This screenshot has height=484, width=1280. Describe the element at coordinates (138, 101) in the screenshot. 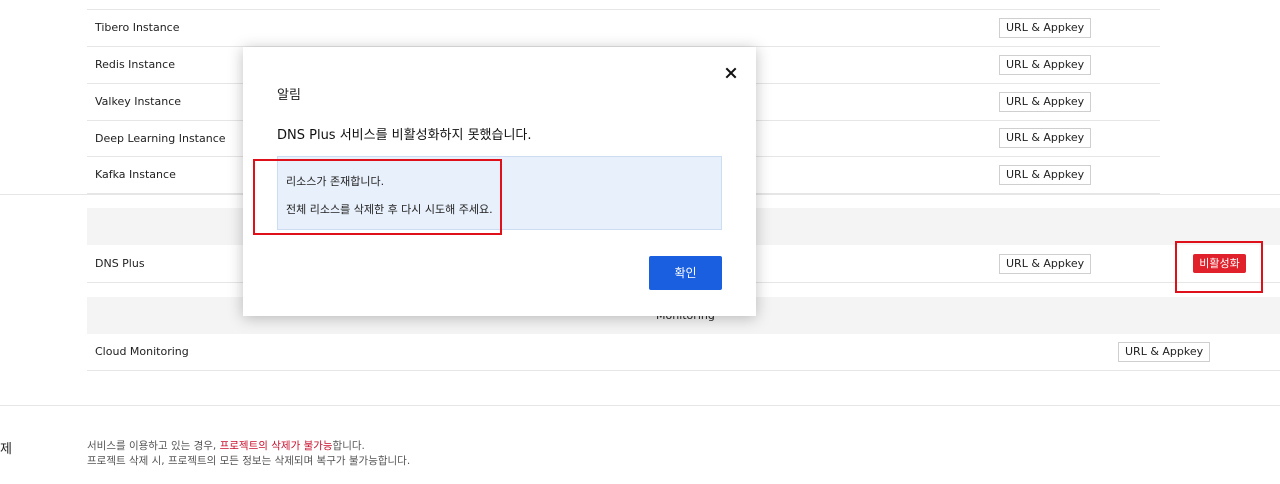

I see `row-label: Valkey Instance` at that location.